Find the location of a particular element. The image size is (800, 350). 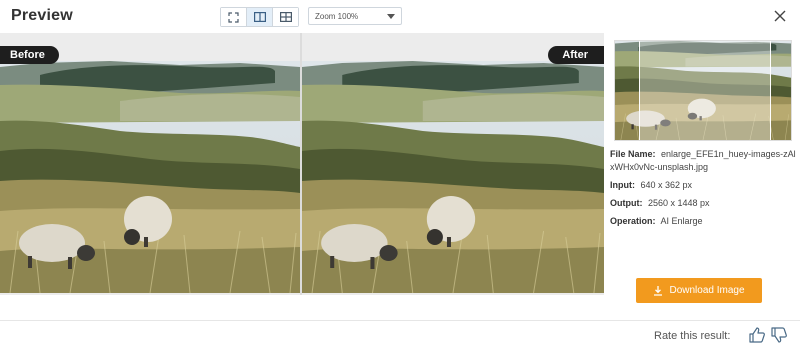

fullscreen-view-button is located at coordinates (234, 17).